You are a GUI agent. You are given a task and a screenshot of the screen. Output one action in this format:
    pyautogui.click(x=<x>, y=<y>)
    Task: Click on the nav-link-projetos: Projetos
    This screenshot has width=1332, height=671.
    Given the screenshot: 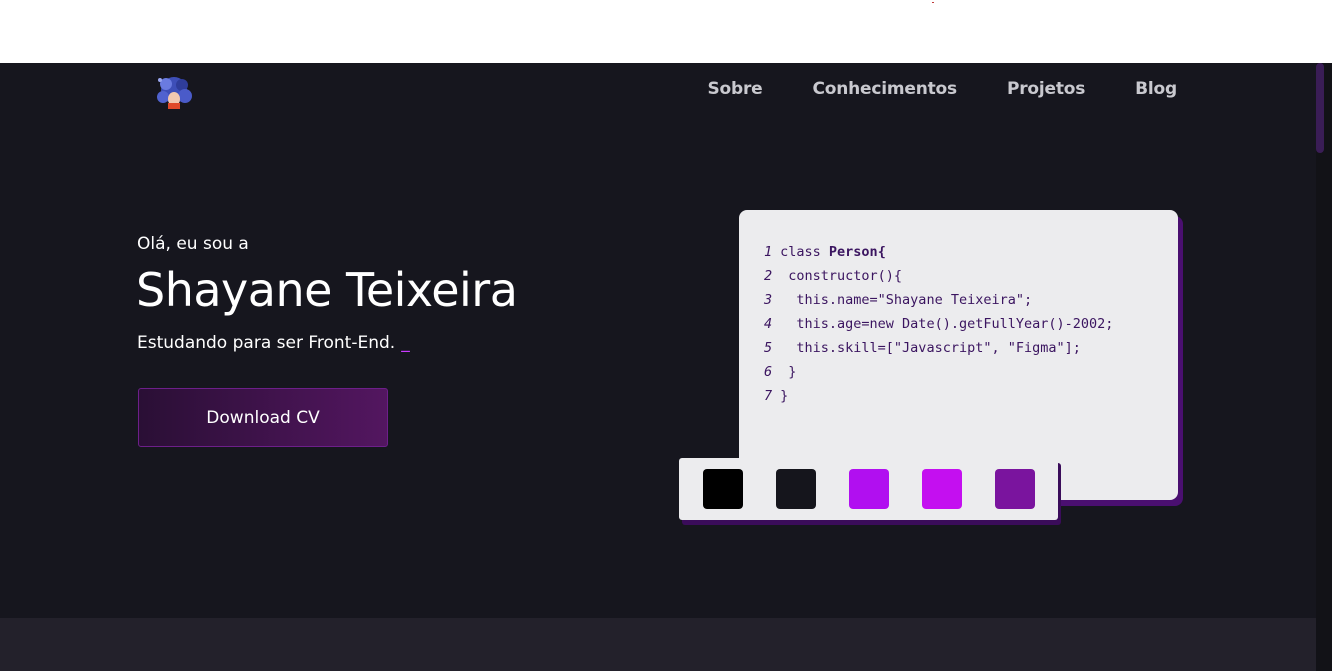 What is the action you would take?
    pyautogui.click(x=1046, y=89)
    